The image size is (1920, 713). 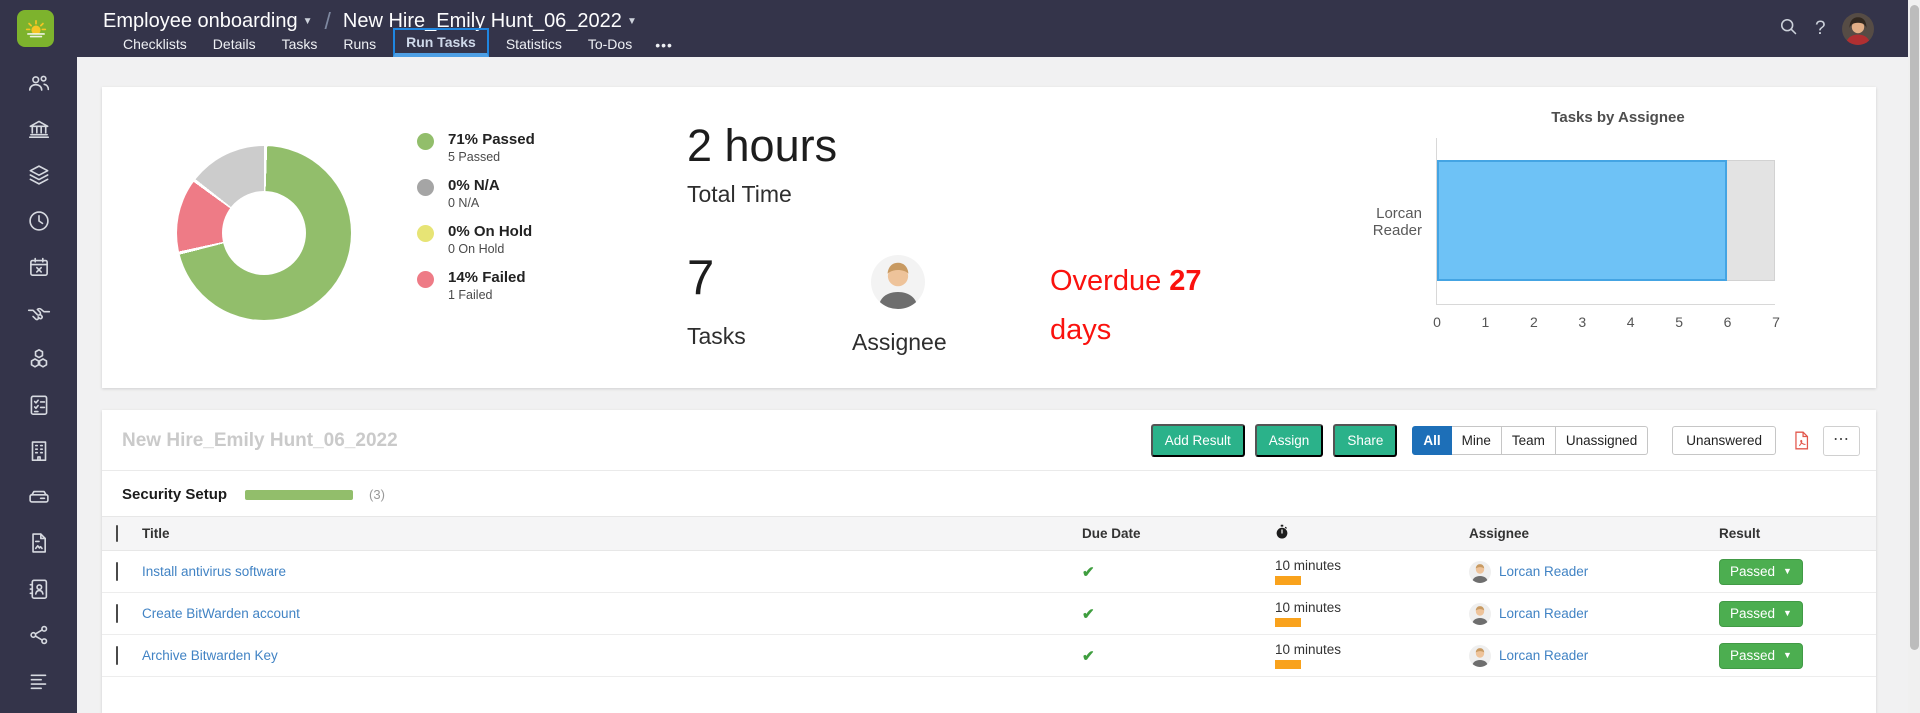 I want to click on tabs-overflow-button: •••, so click(x=664, y=45).